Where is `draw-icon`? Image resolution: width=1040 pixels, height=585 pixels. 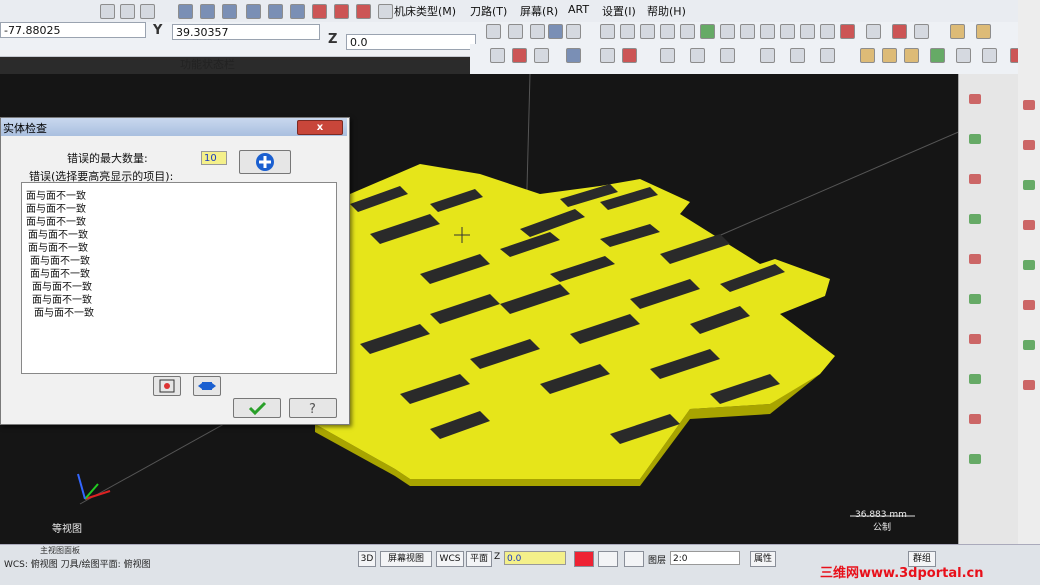 draw-icon is located at coordinates (627, 31).